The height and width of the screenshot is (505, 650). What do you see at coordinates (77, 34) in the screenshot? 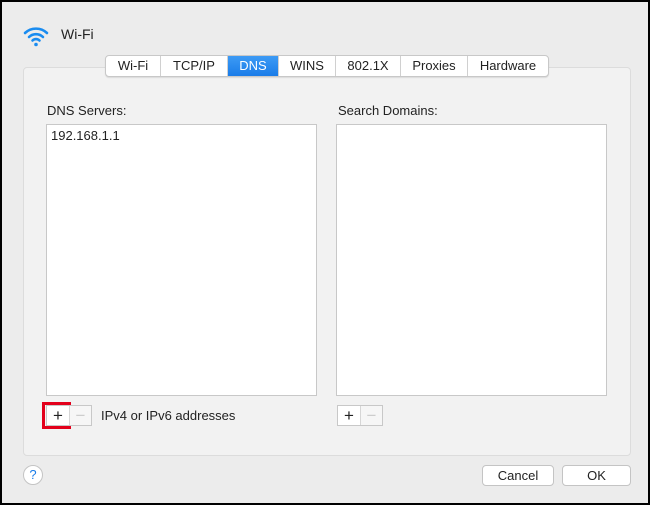
I see `window-title: Wi-Fi` at bounding box center [77, 34].